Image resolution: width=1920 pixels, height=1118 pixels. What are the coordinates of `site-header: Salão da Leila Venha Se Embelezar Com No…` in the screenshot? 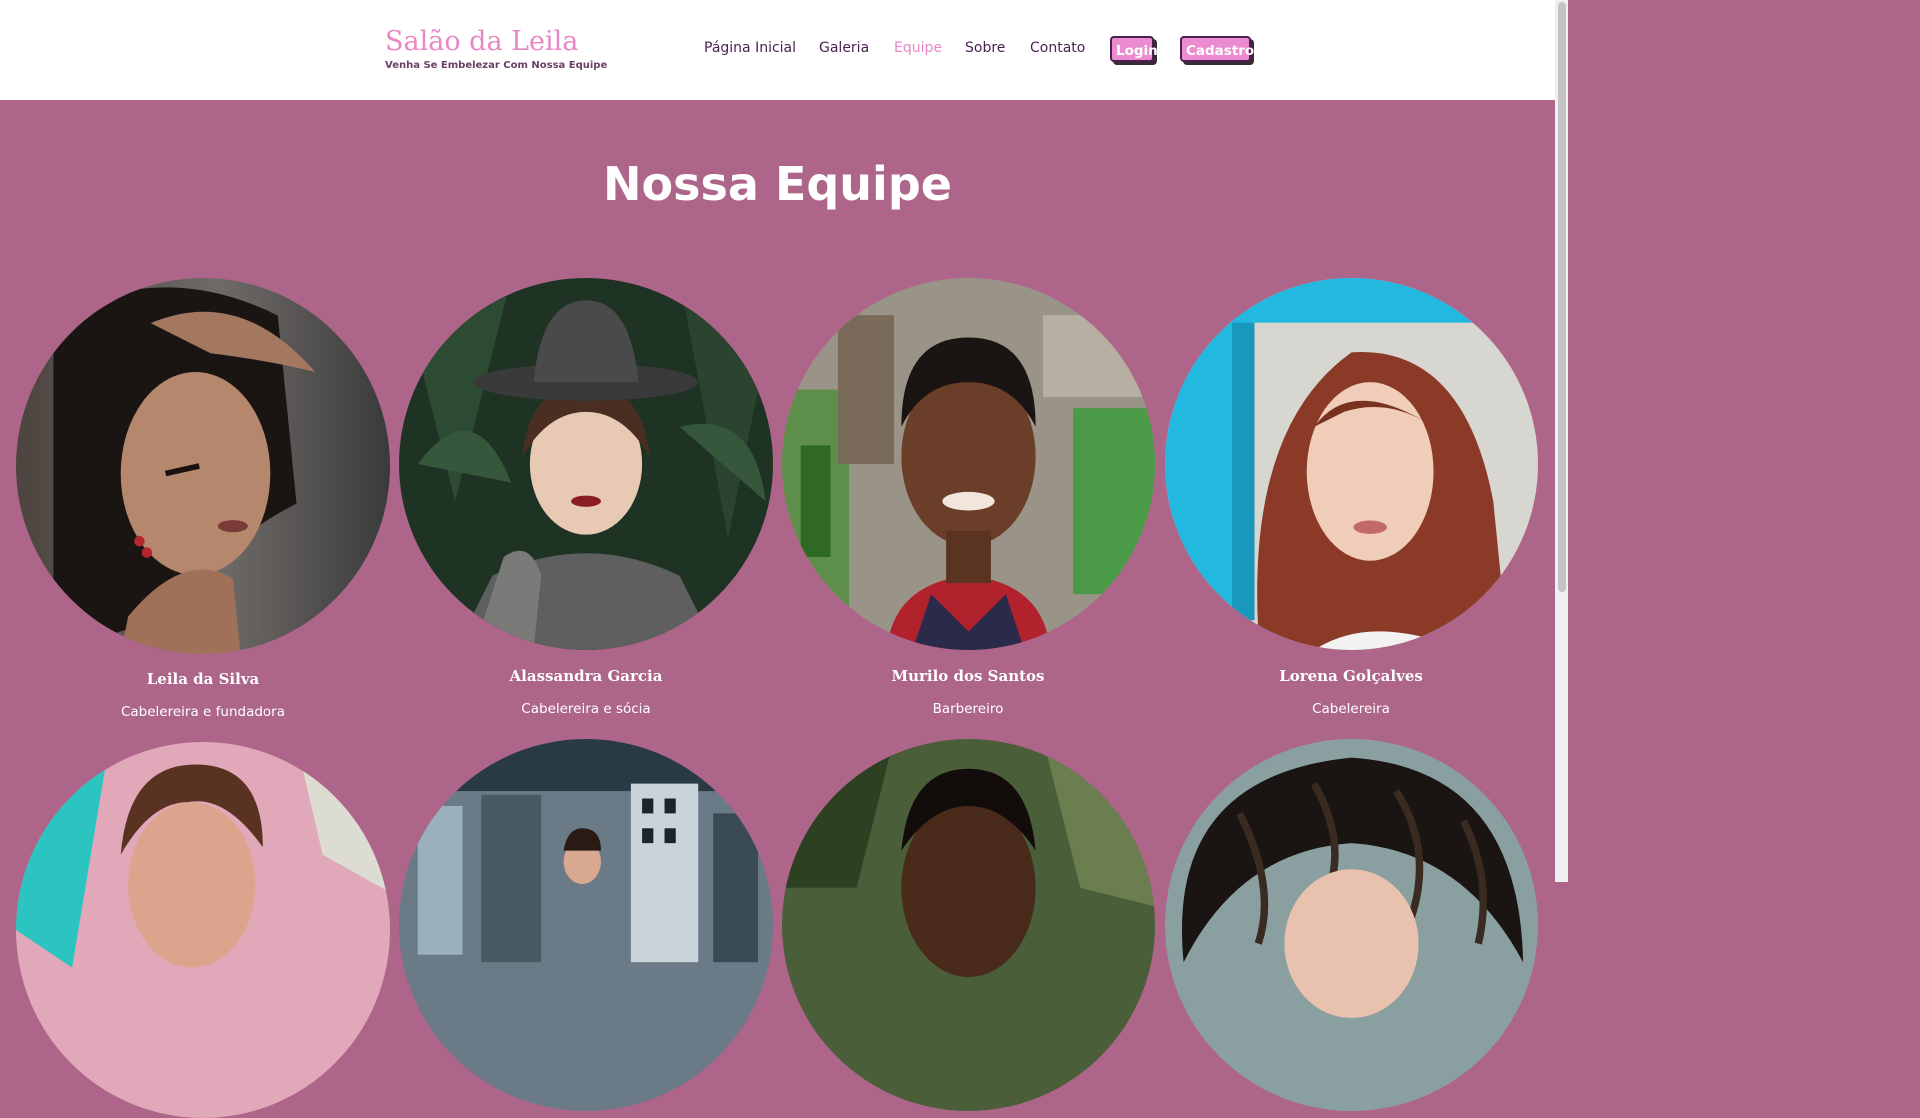 It's located at (777, 50).